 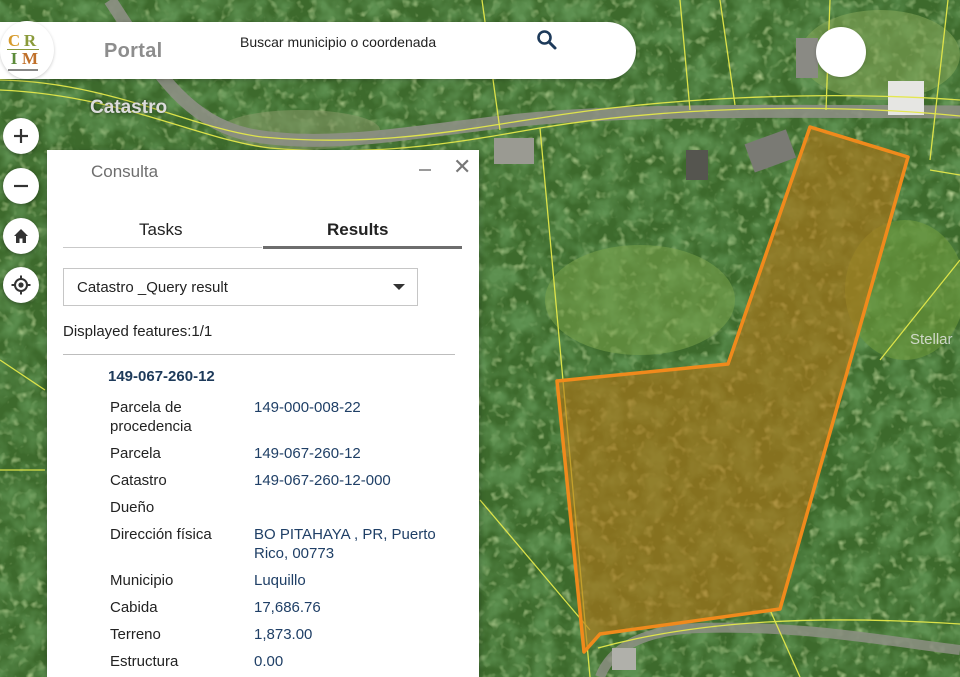 What do you see at coordinates (160, 230) in the screenshot?
I see `tab-tasks: Tasks` at bounding box center [160, 230].